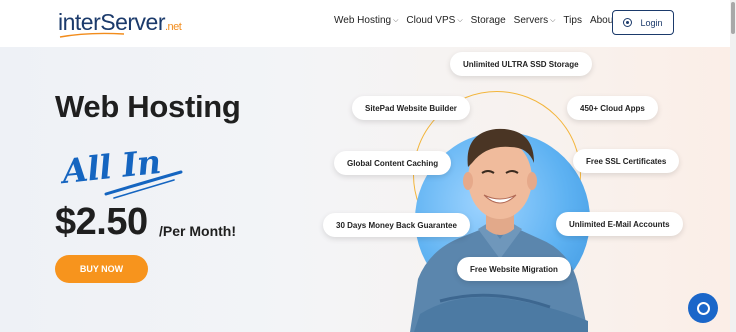 The width and height of the screenshot is (736, 332). I want to click on nav-tips: Tips, so click(572, 20).